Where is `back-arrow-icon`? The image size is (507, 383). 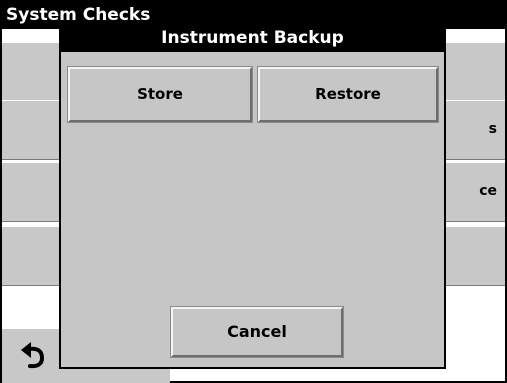 back-arrow-icon is located at coordinates (33, 355).